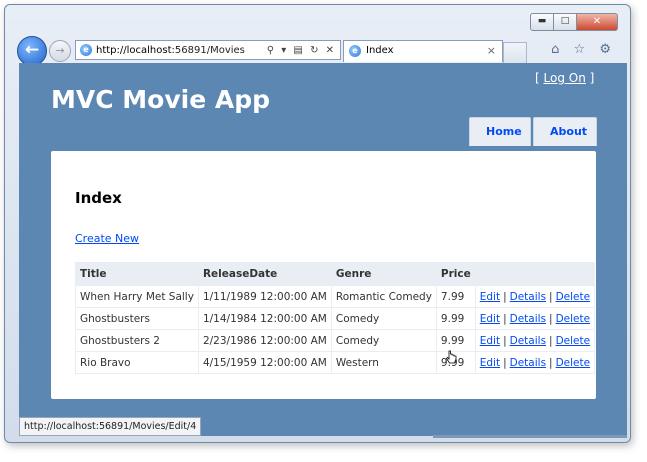 The width and height of the screenshot is (647, 462). I want to click on tab-index: e Index ×, so click(423, 51).